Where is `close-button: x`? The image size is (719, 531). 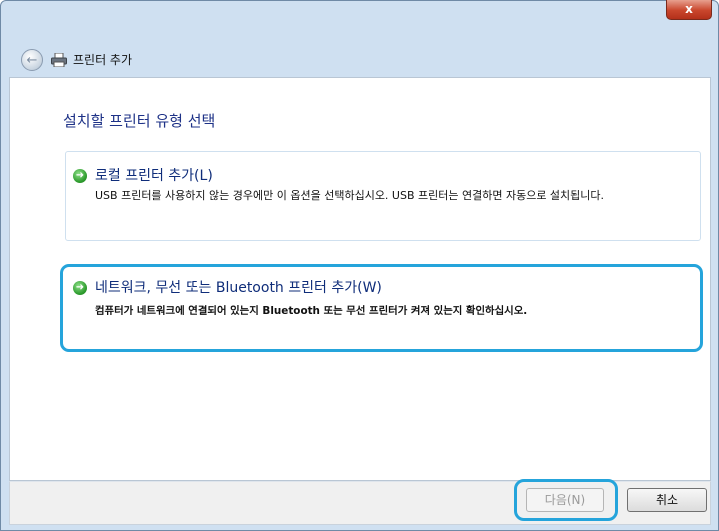
close-button: x is located at coordinates (689, 10).